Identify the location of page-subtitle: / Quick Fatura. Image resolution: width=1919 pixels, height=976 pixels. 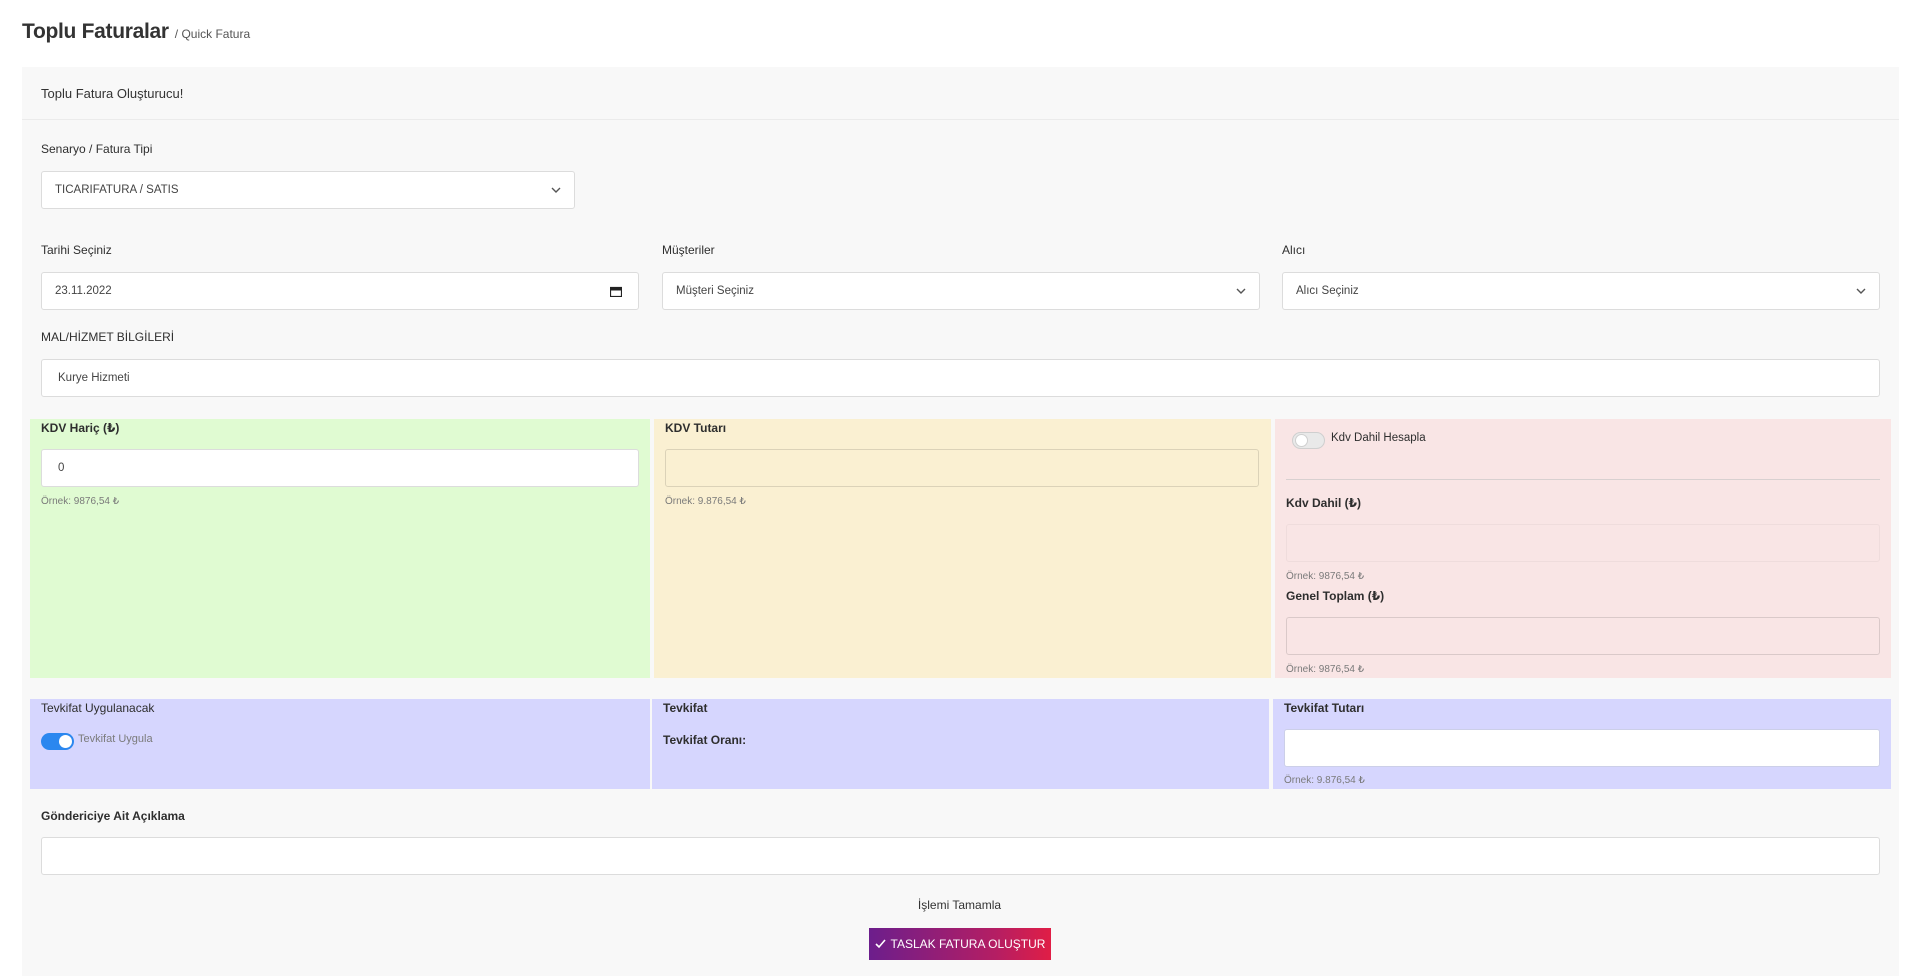
(212, 34).